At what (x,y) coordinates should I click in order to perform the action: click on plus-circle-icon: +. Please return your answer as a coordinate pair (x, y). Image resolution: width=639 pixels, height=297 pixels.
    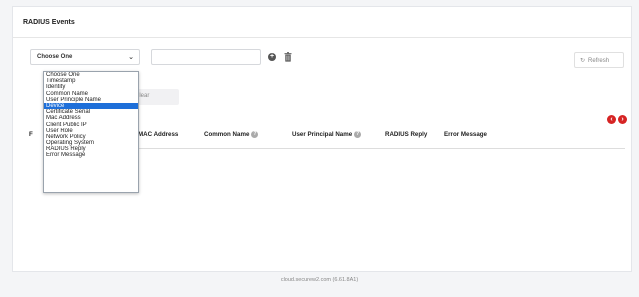
    Looking at the image, I should click on (272, 57).